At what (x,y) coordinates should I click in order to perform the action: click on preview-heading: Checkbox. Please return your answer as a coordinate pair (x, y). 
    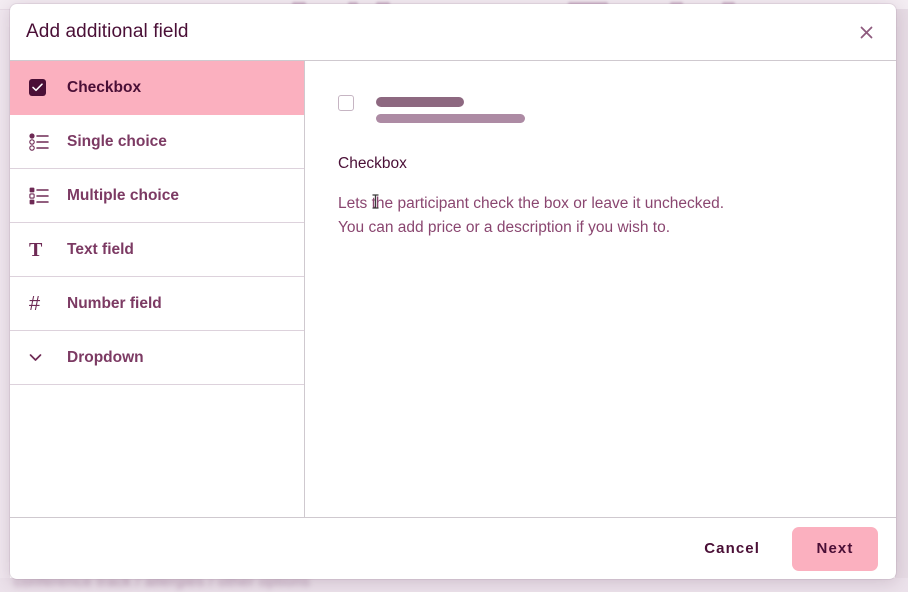
    Looking at the image, I should click on (372, 163).